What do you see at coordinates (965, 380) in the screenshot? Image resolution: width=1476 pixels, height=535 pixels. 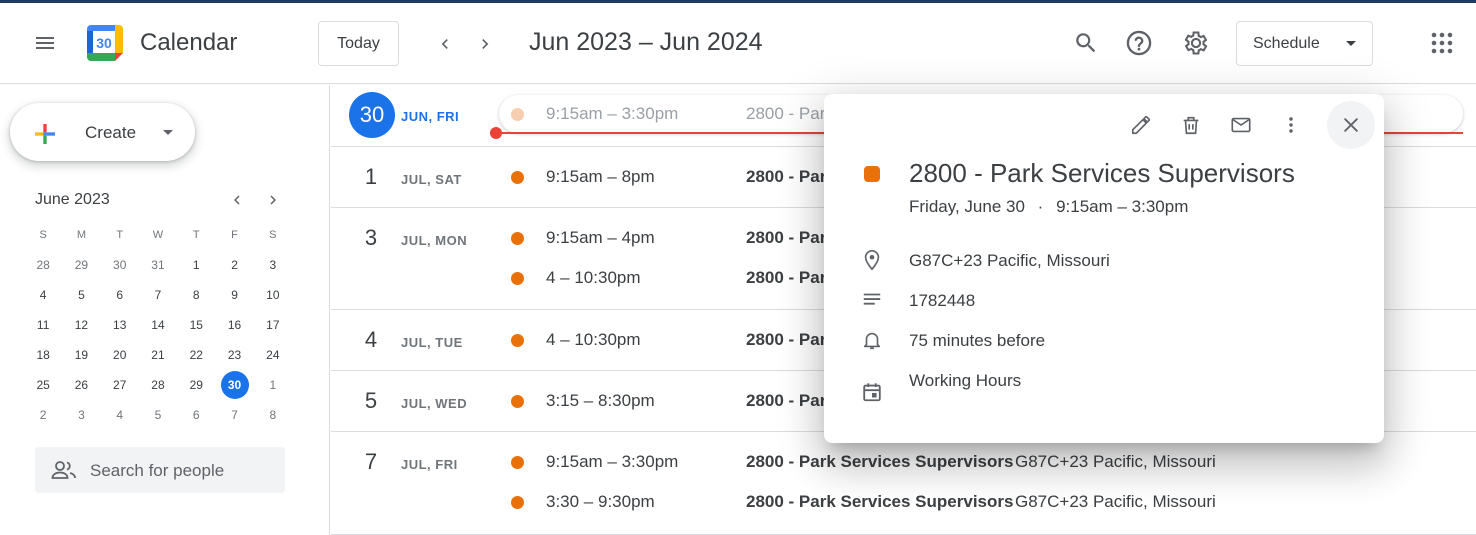 I see `event-calendar-name: Working Hours` at bounding box center [965, 380].